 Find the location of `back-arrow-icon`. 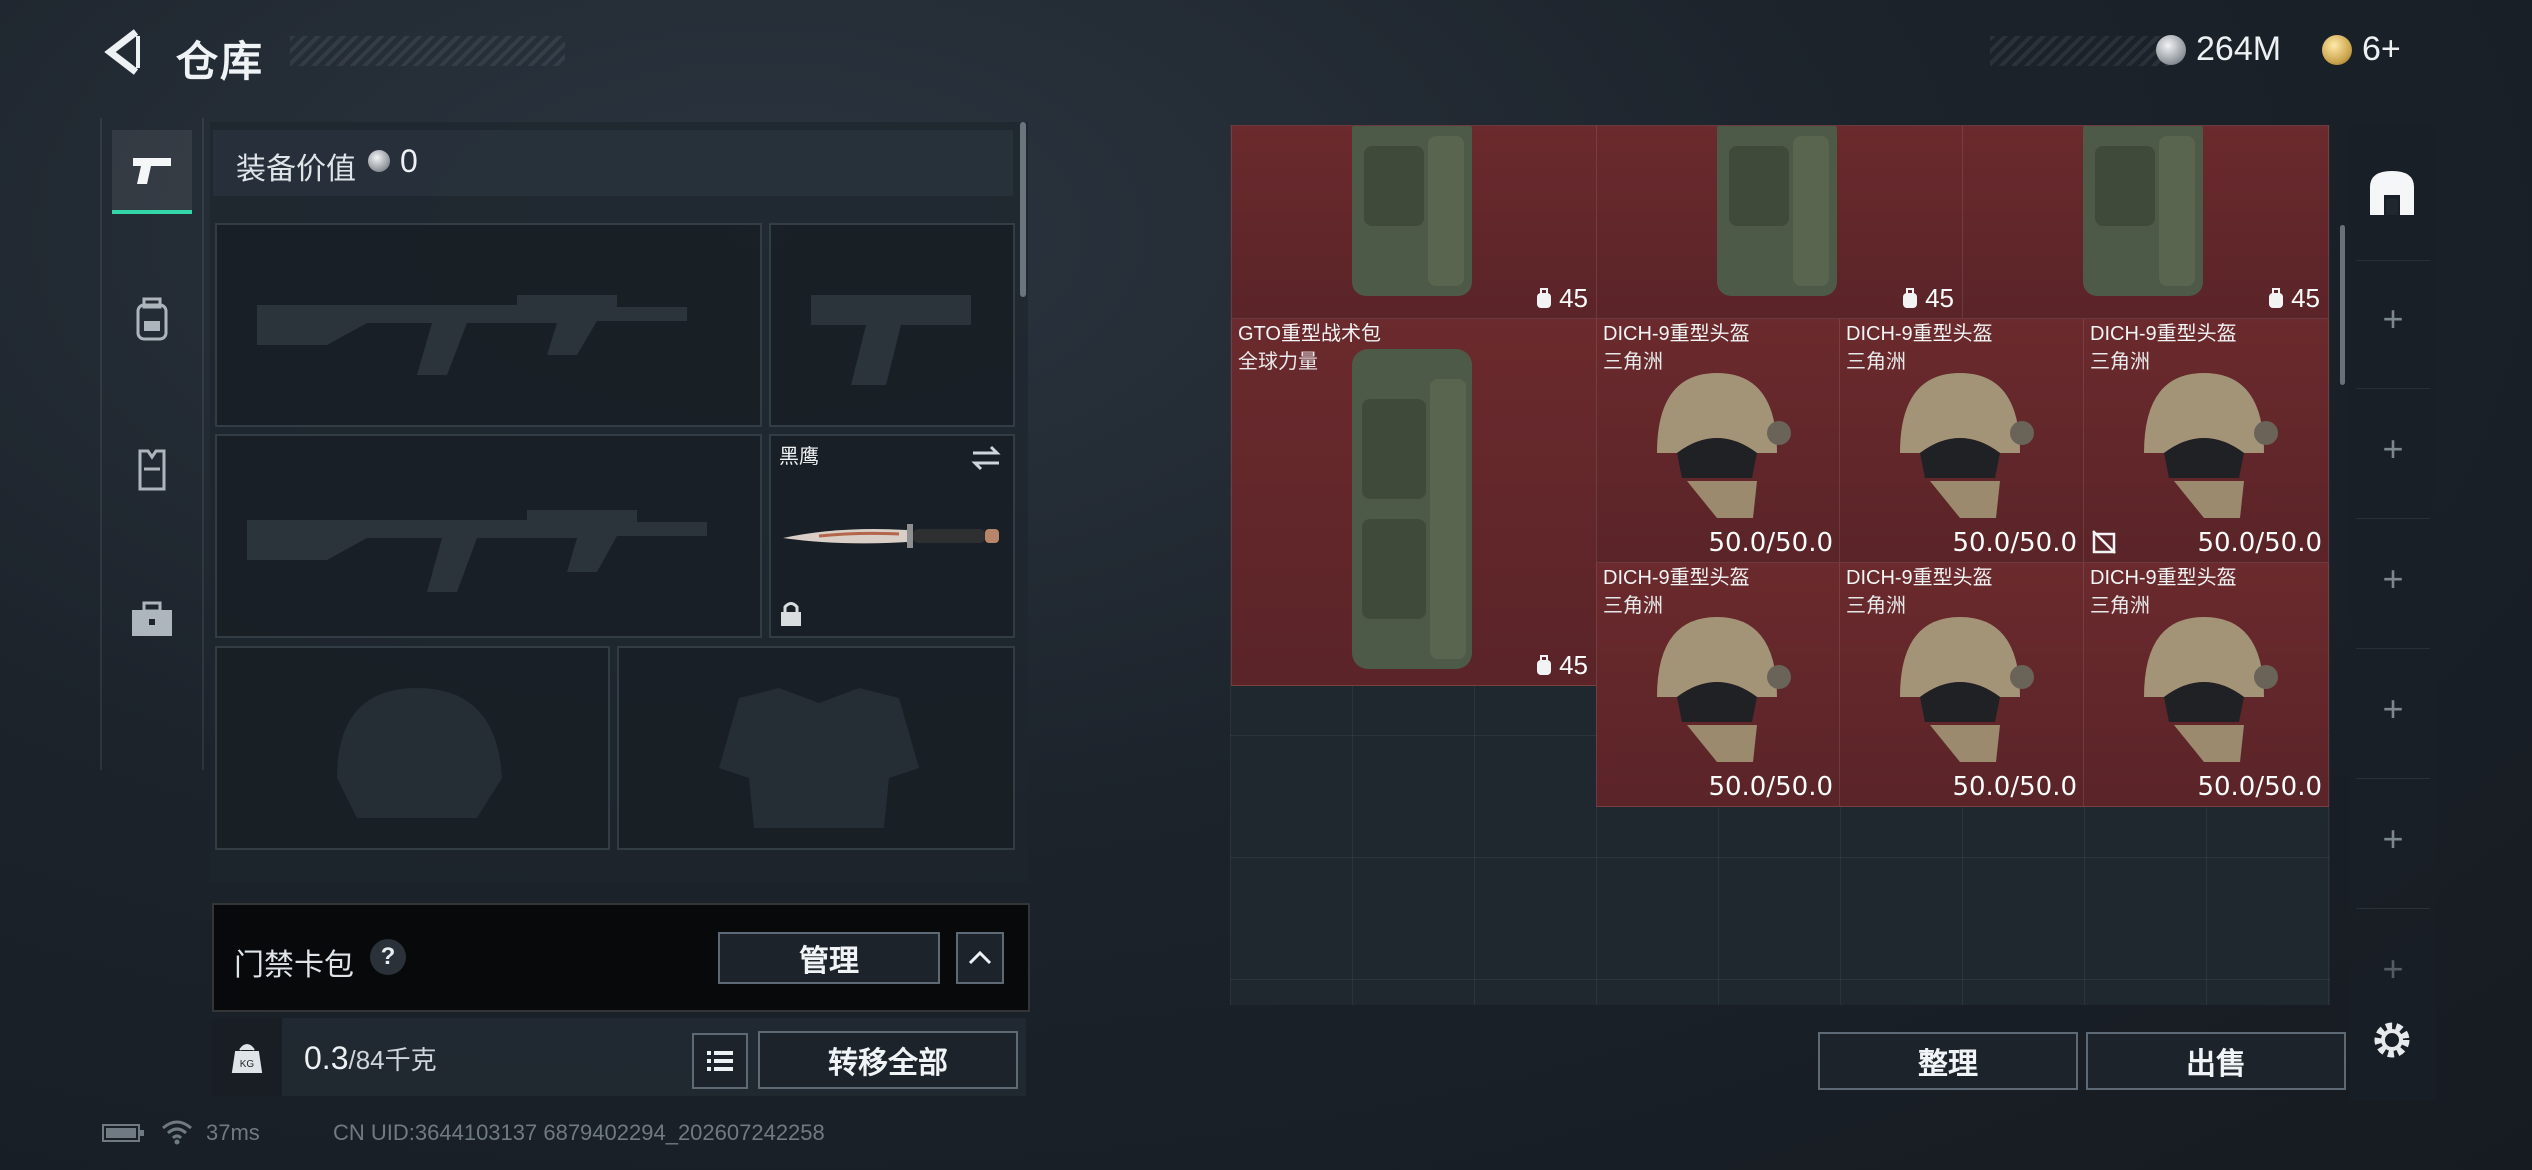

back-arrow-icon is located at coordinates (122, 52).